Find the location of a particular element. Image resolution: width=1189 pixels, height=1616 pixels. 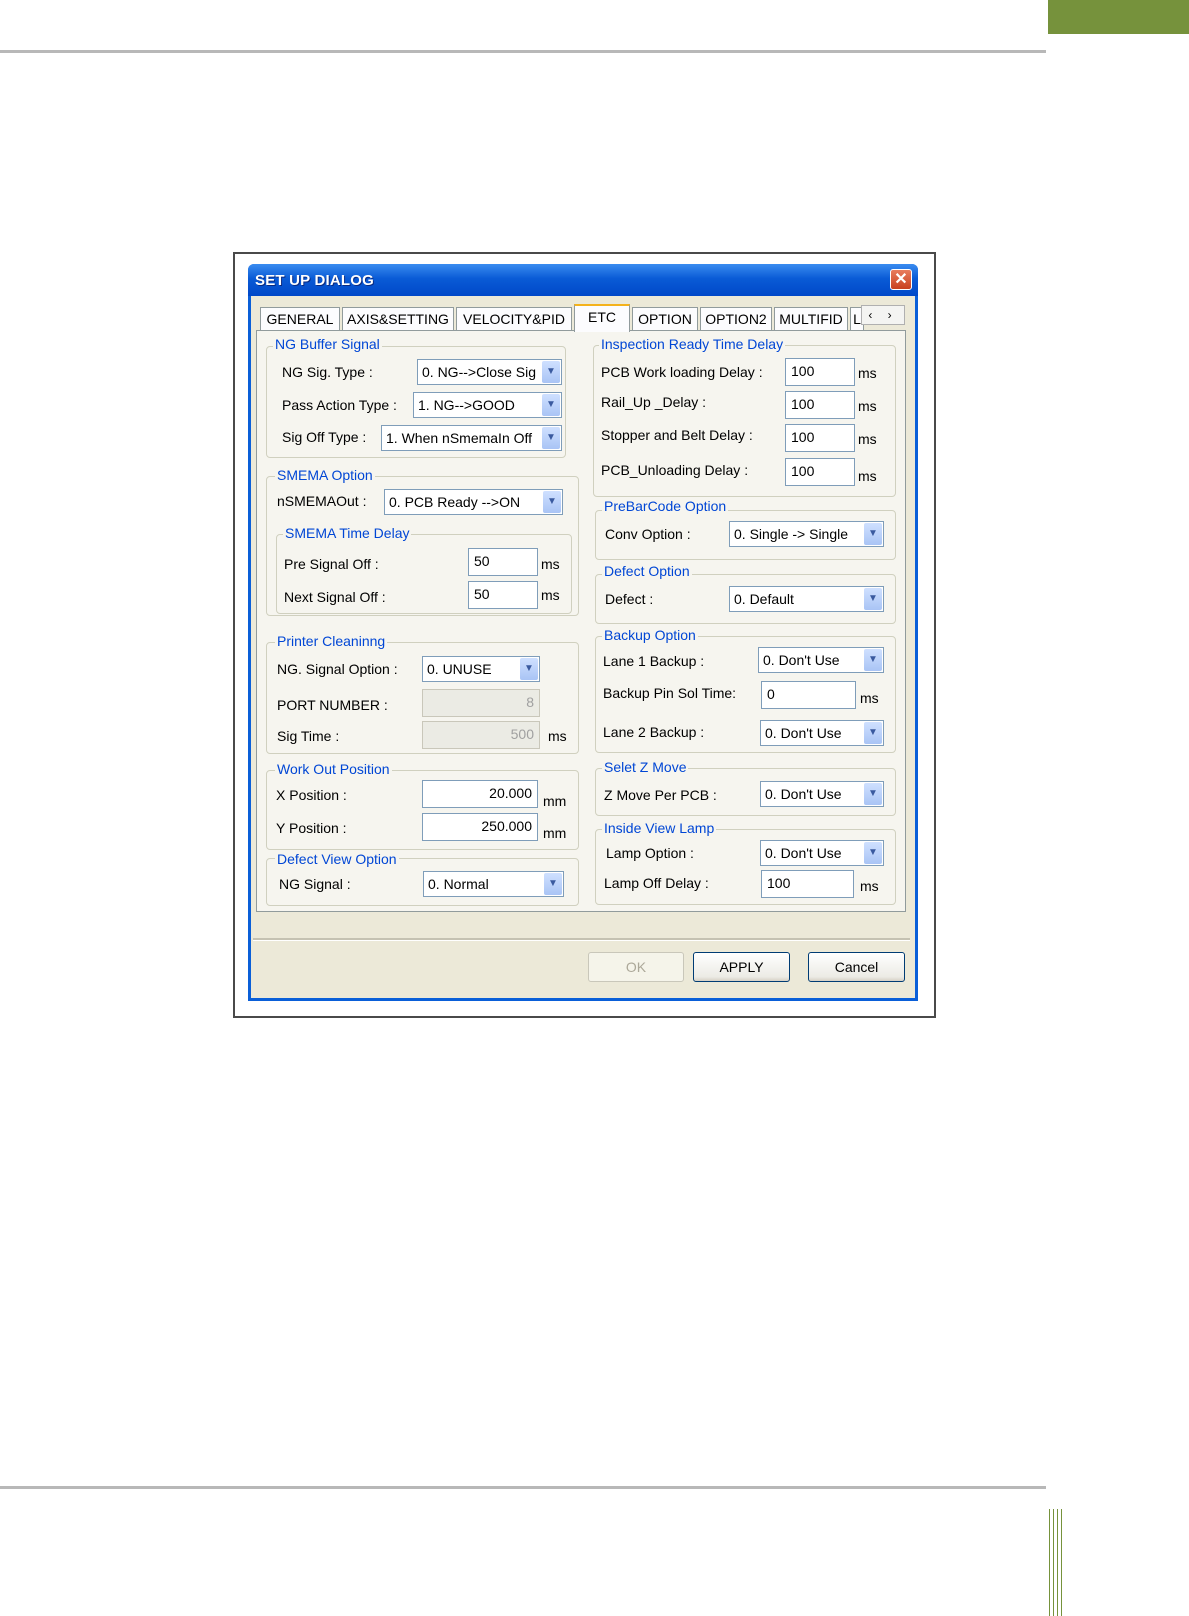

rail-up-unit: ms is located at coordinates (867, 406).